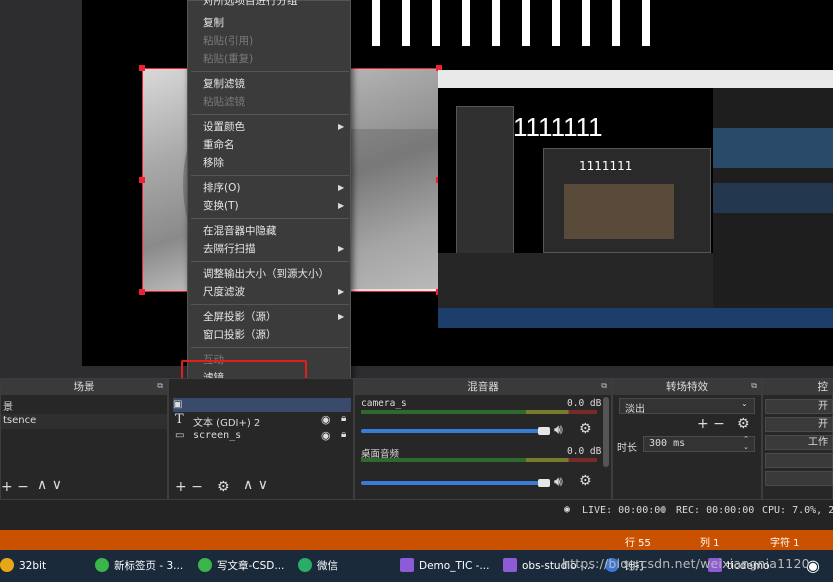  Describe the element at coordinates (619, 211) in the screenshot. I see `nested-thumb` at that location.